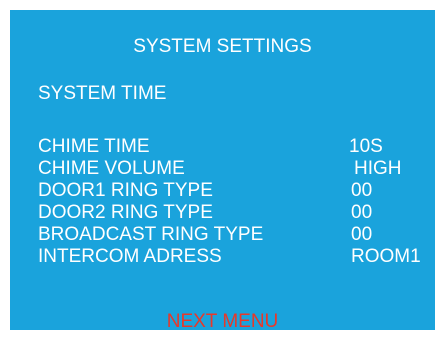  I want to click on setting-value: 10S, so click(366, 147).